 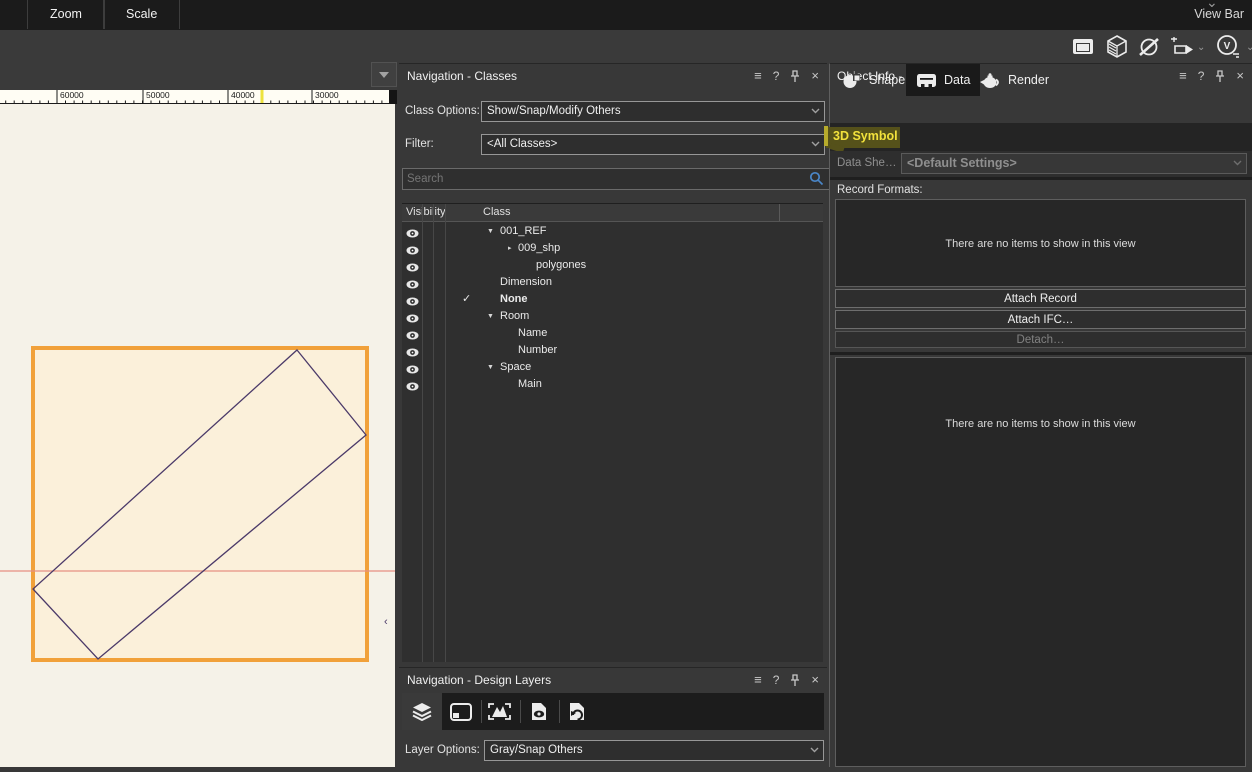 I want to click on classes-panel-header: Navigation - Classes ≡ ? ×, so click(x=613, y=76).